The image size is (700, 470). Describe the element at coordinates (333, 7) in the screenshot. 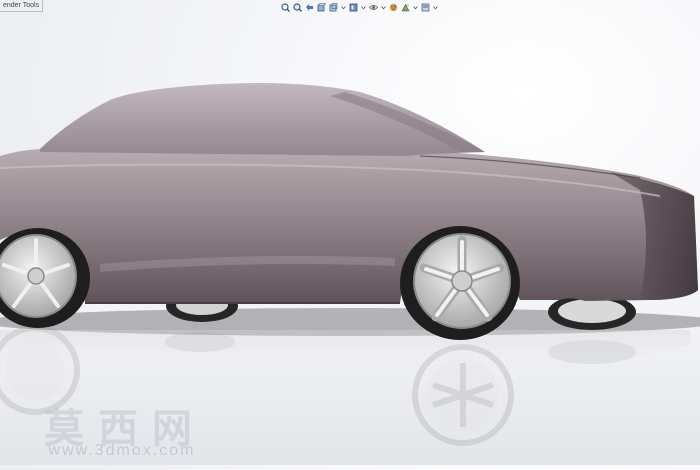

I see `view-orientation-icon` at that location.